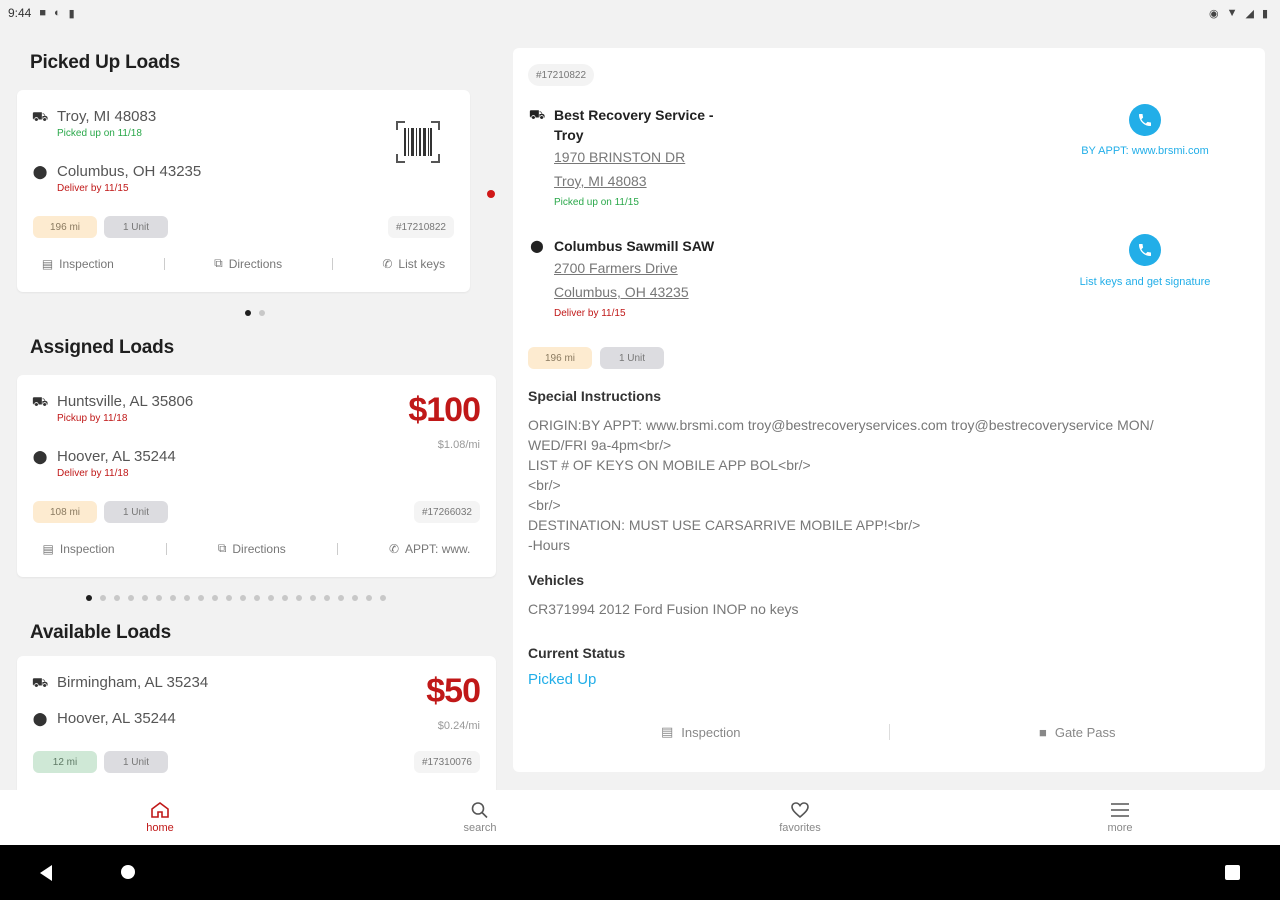 The height and width of the screenshot is (900, 1280). Describe the element at coordinates (57, 13) in the screenshot. I see `app-icon: ◐` at that location.